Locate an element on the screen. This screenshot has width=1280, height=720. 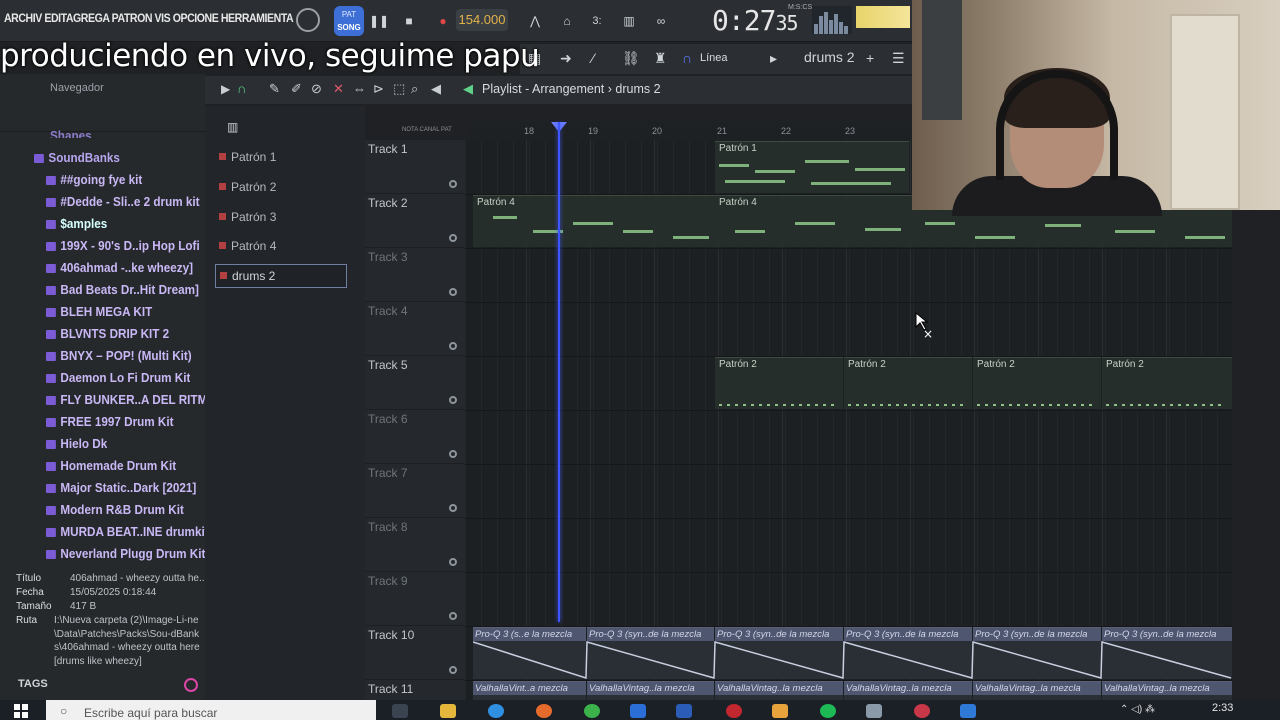
pattern-item: Patrón 4 is located at coordinates (281, 246).